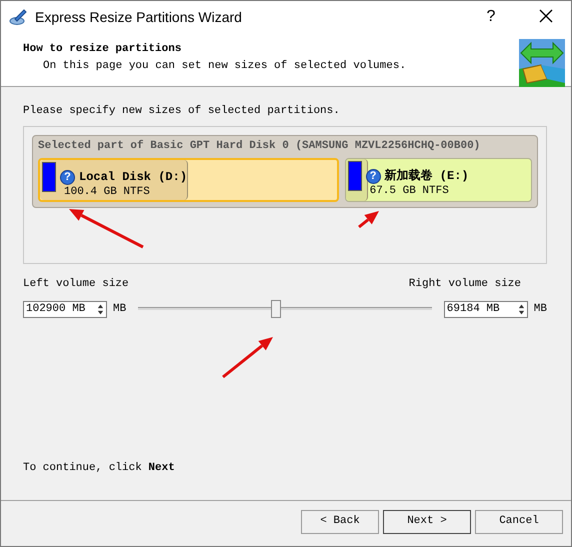 This screenshot has width=572, height=547. I want to click on next-button: Next >, so click(427, 522).